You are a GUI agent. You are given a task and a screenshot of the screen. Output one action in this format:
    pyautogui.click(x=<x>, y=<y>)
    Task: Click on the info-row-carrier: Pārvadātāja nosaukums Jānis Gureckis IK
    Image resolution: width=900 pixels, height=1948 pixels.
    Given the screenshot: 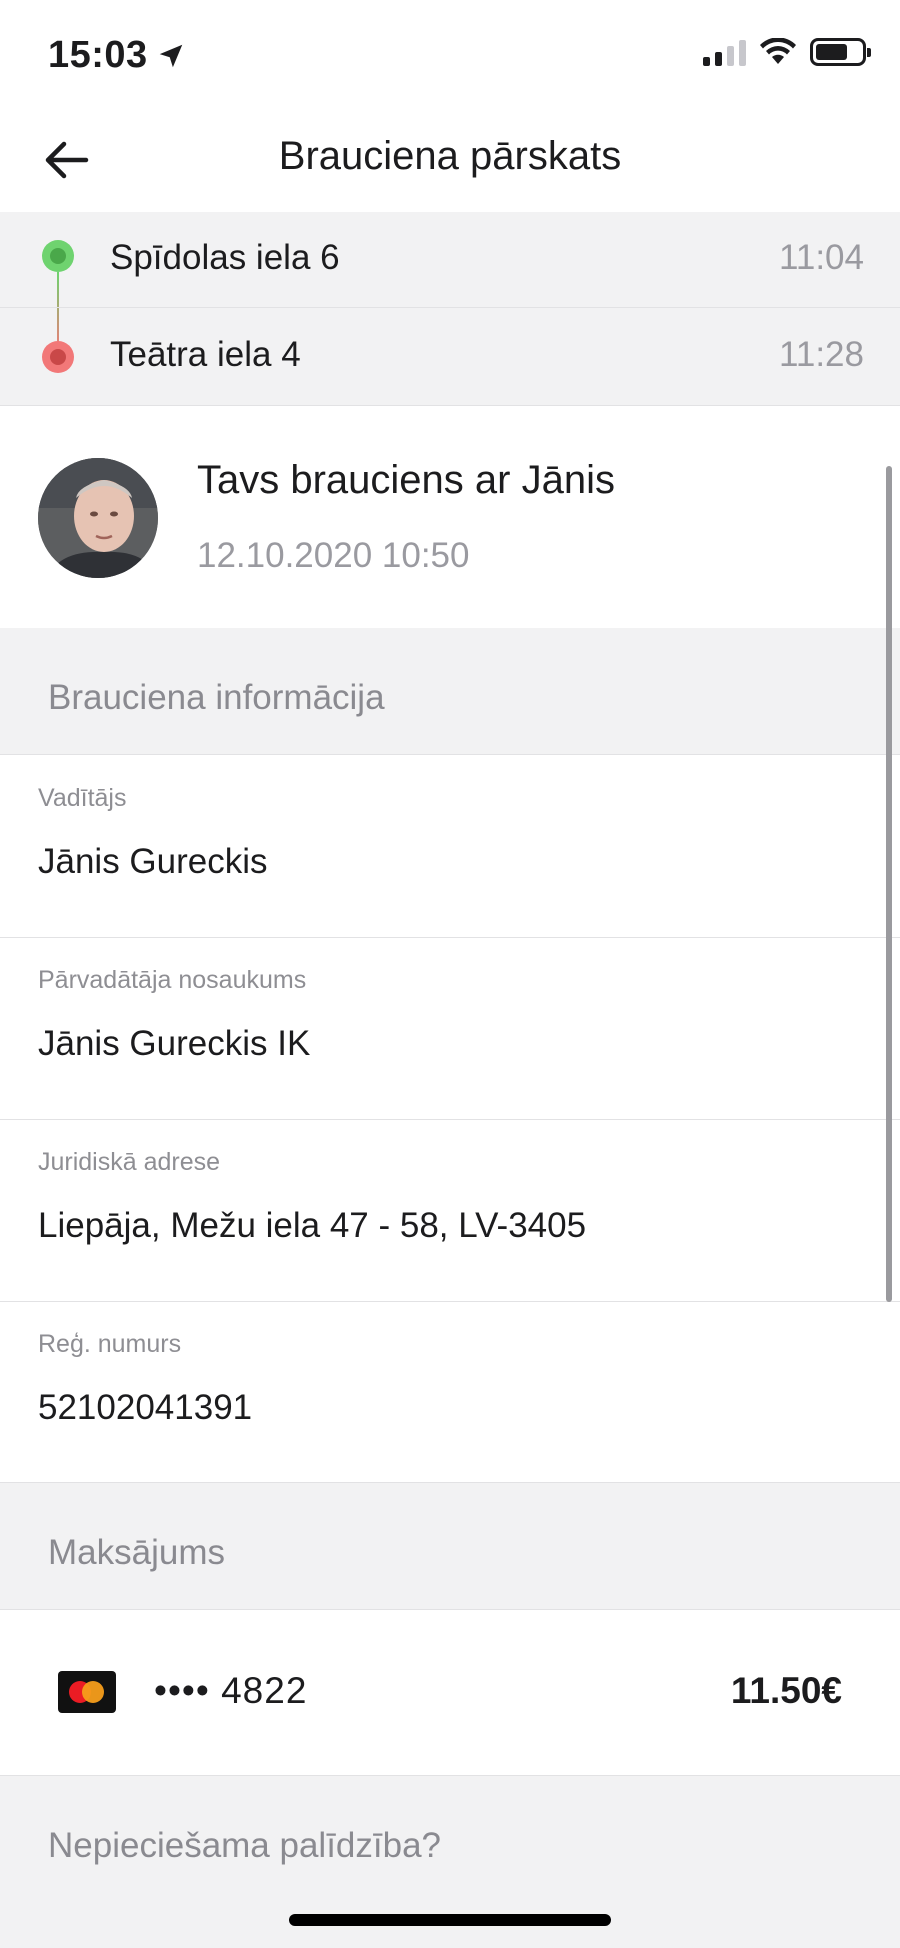 What is the action you would take?
    pyautogui.click(x=450, y=1029)
    